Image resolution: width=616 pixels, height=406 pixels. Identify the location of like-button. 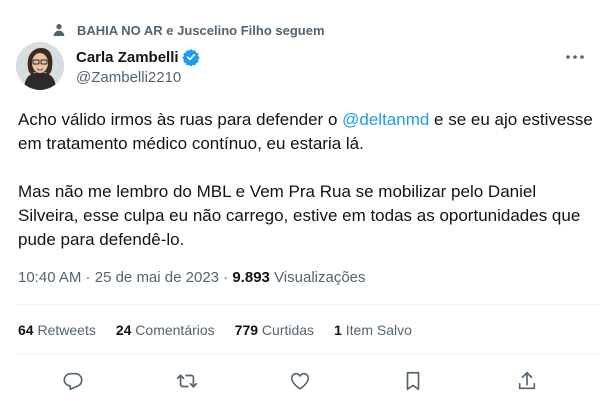
(300, 381).